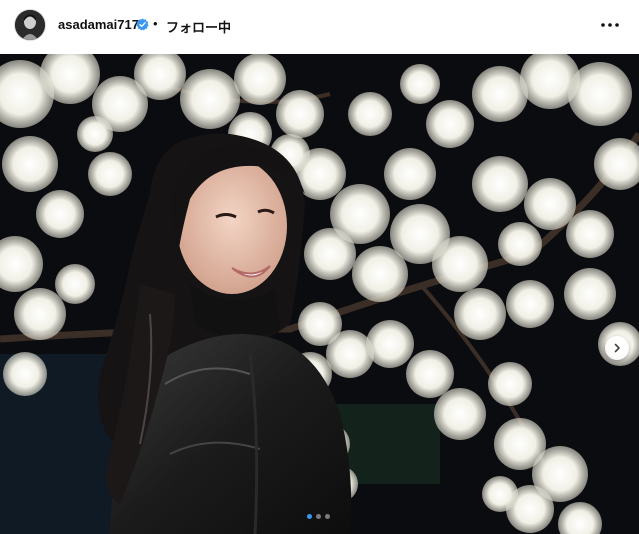  I want to click on chevron-right-icon, so click(617, 348).